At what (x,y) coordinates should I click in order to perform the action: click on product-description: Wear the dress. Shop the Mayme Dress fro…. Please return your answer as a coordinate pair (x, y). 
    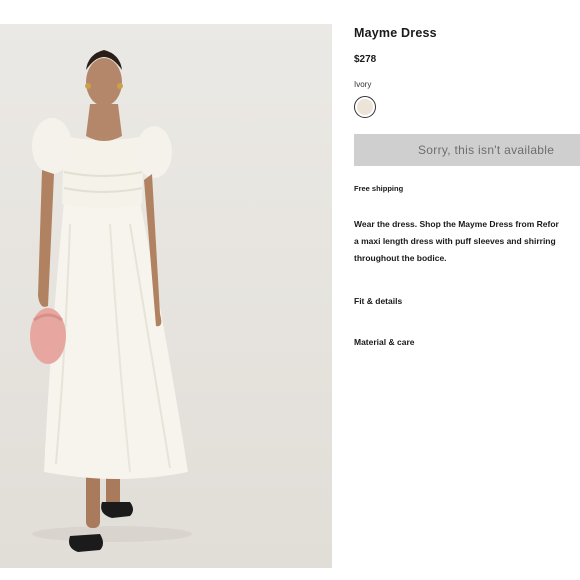
    Looking at the image, I should click on (467, 241).